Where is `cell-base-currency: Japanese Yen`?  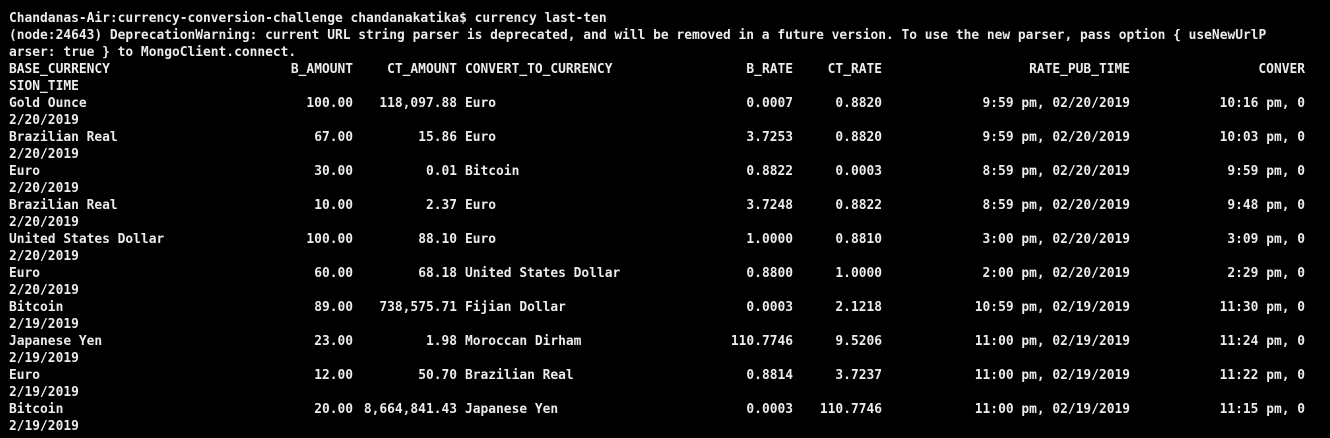
cell-base-currency: Japanese Yen is located at coordinates (56, 341).